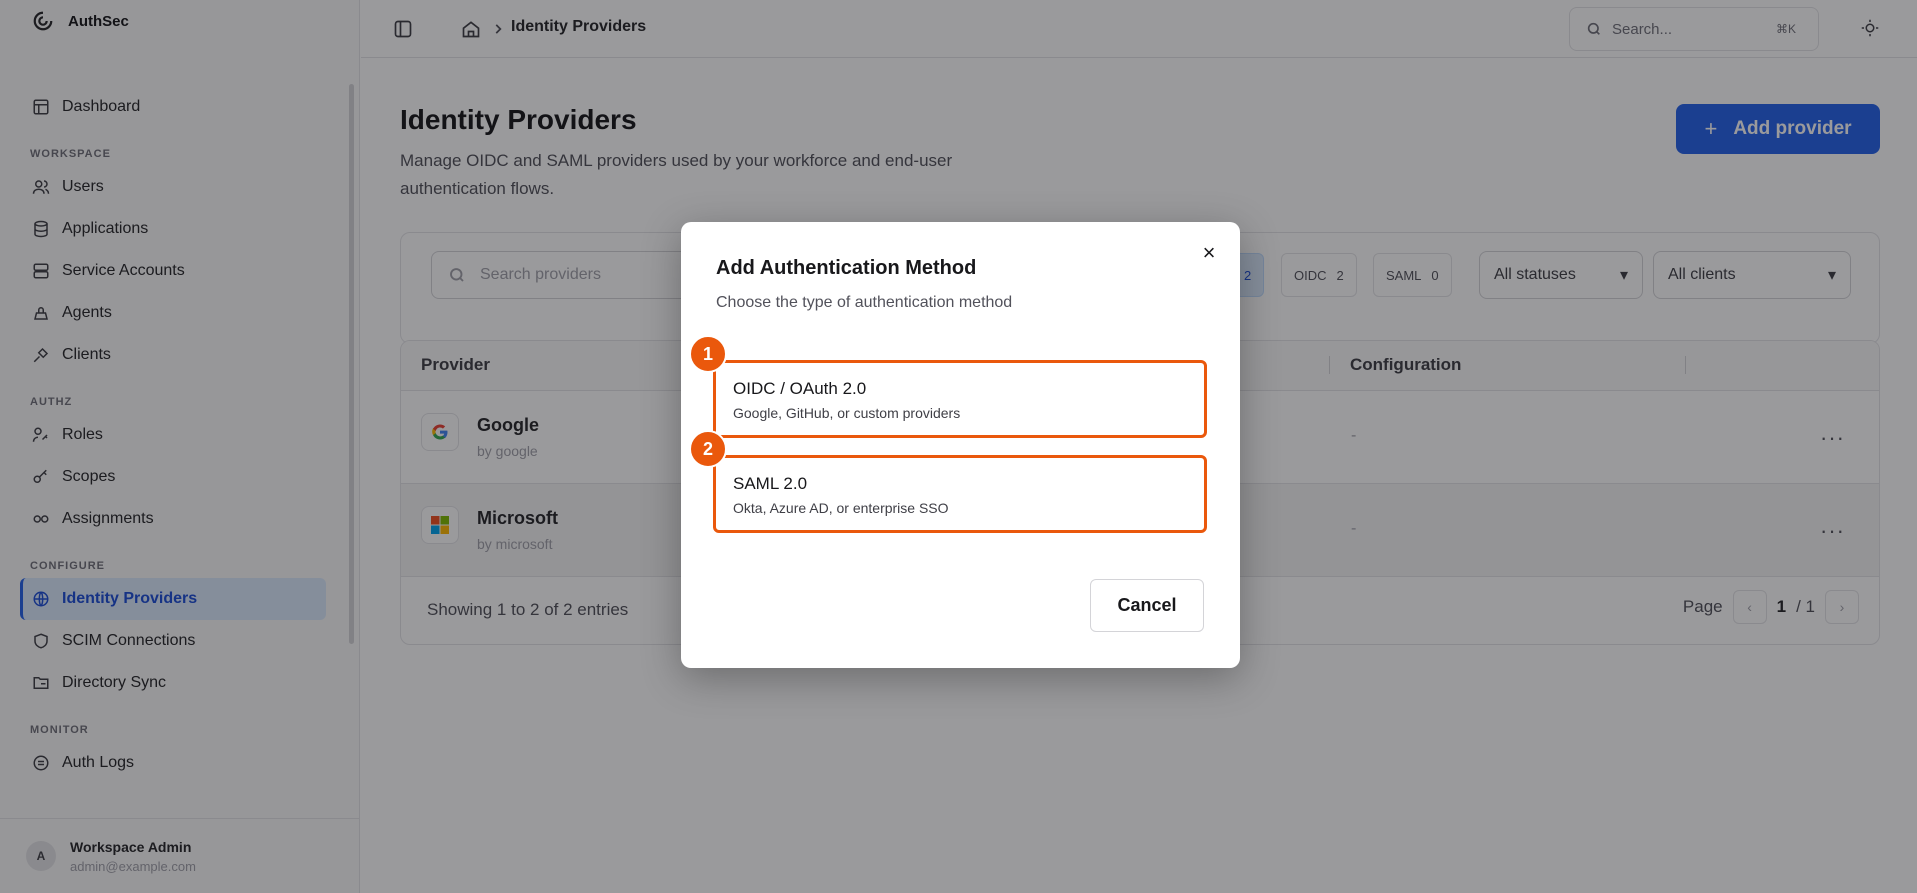  Describe the element at coordinates (864, 302) in the screenshot. I see `dialog-subtitle: Choose the type of authentication method` at that location.